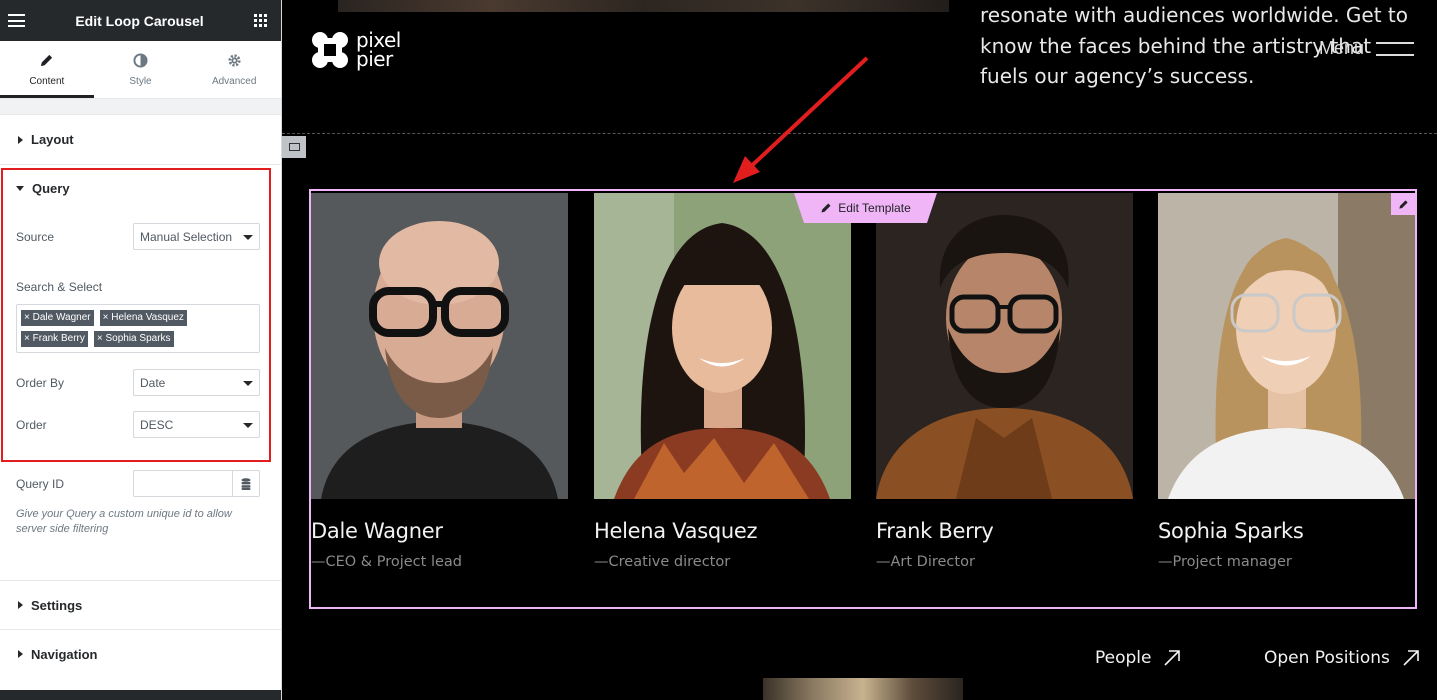 The height and width of the screenshot is (700, 1437). Describe the element at coordinates (140, 140) in the screenshot. I see `section-layout: Layout` at that location.